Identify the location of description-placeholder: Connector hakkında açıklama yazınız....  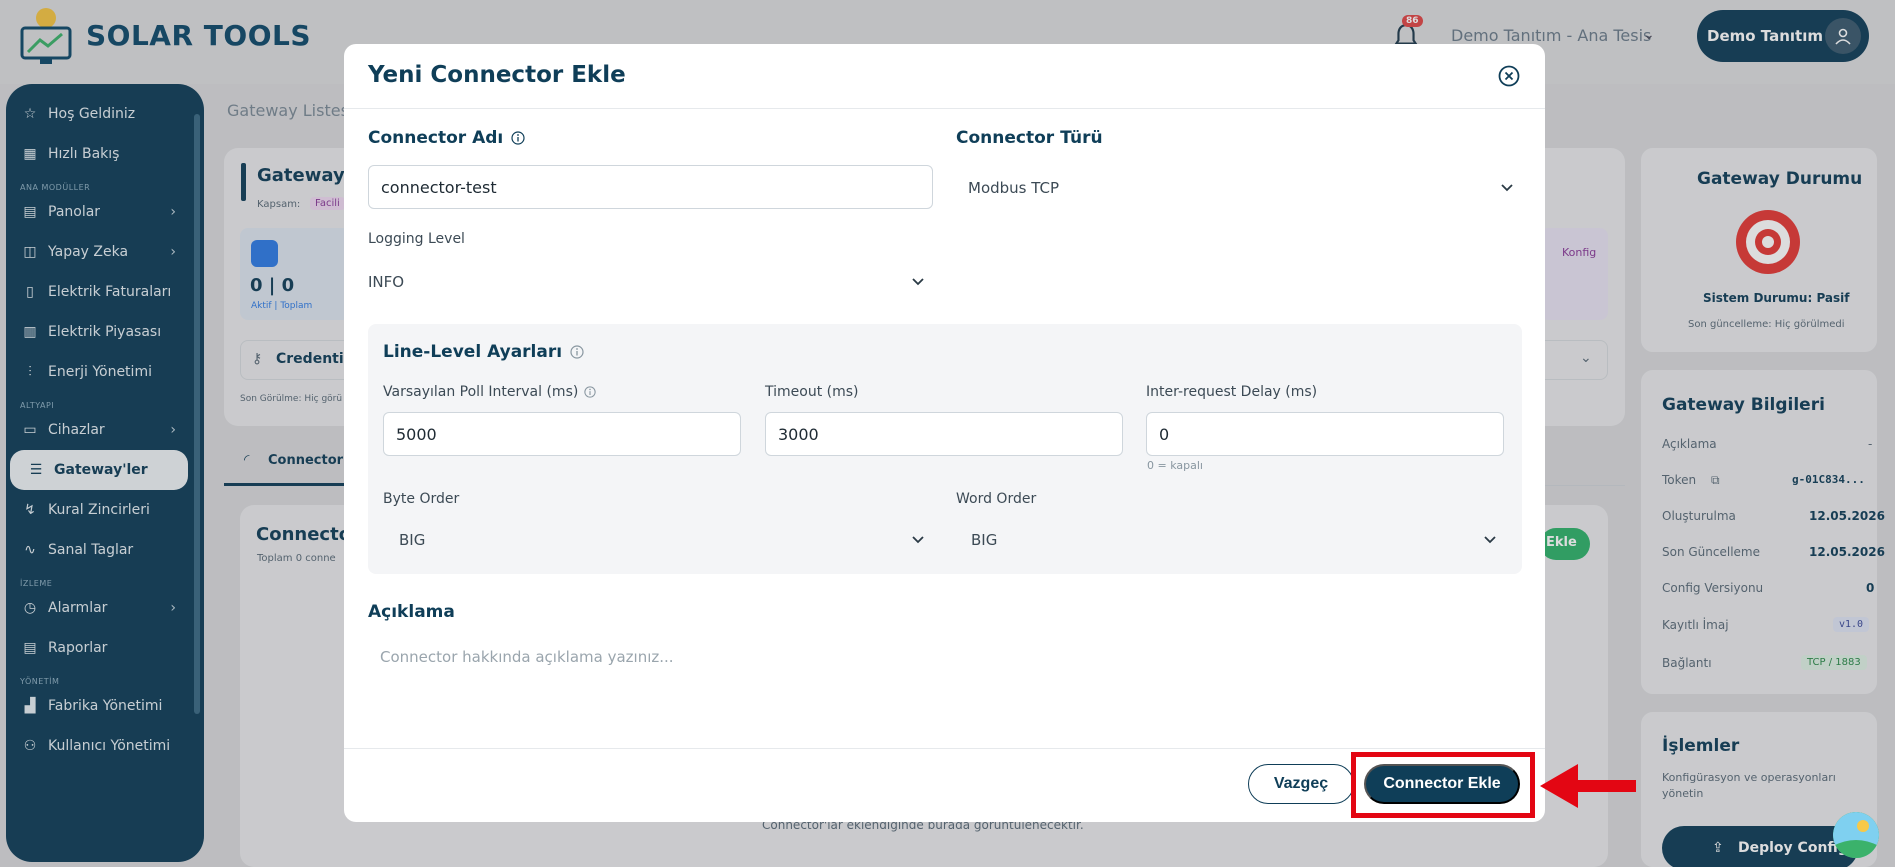
(527, 657).